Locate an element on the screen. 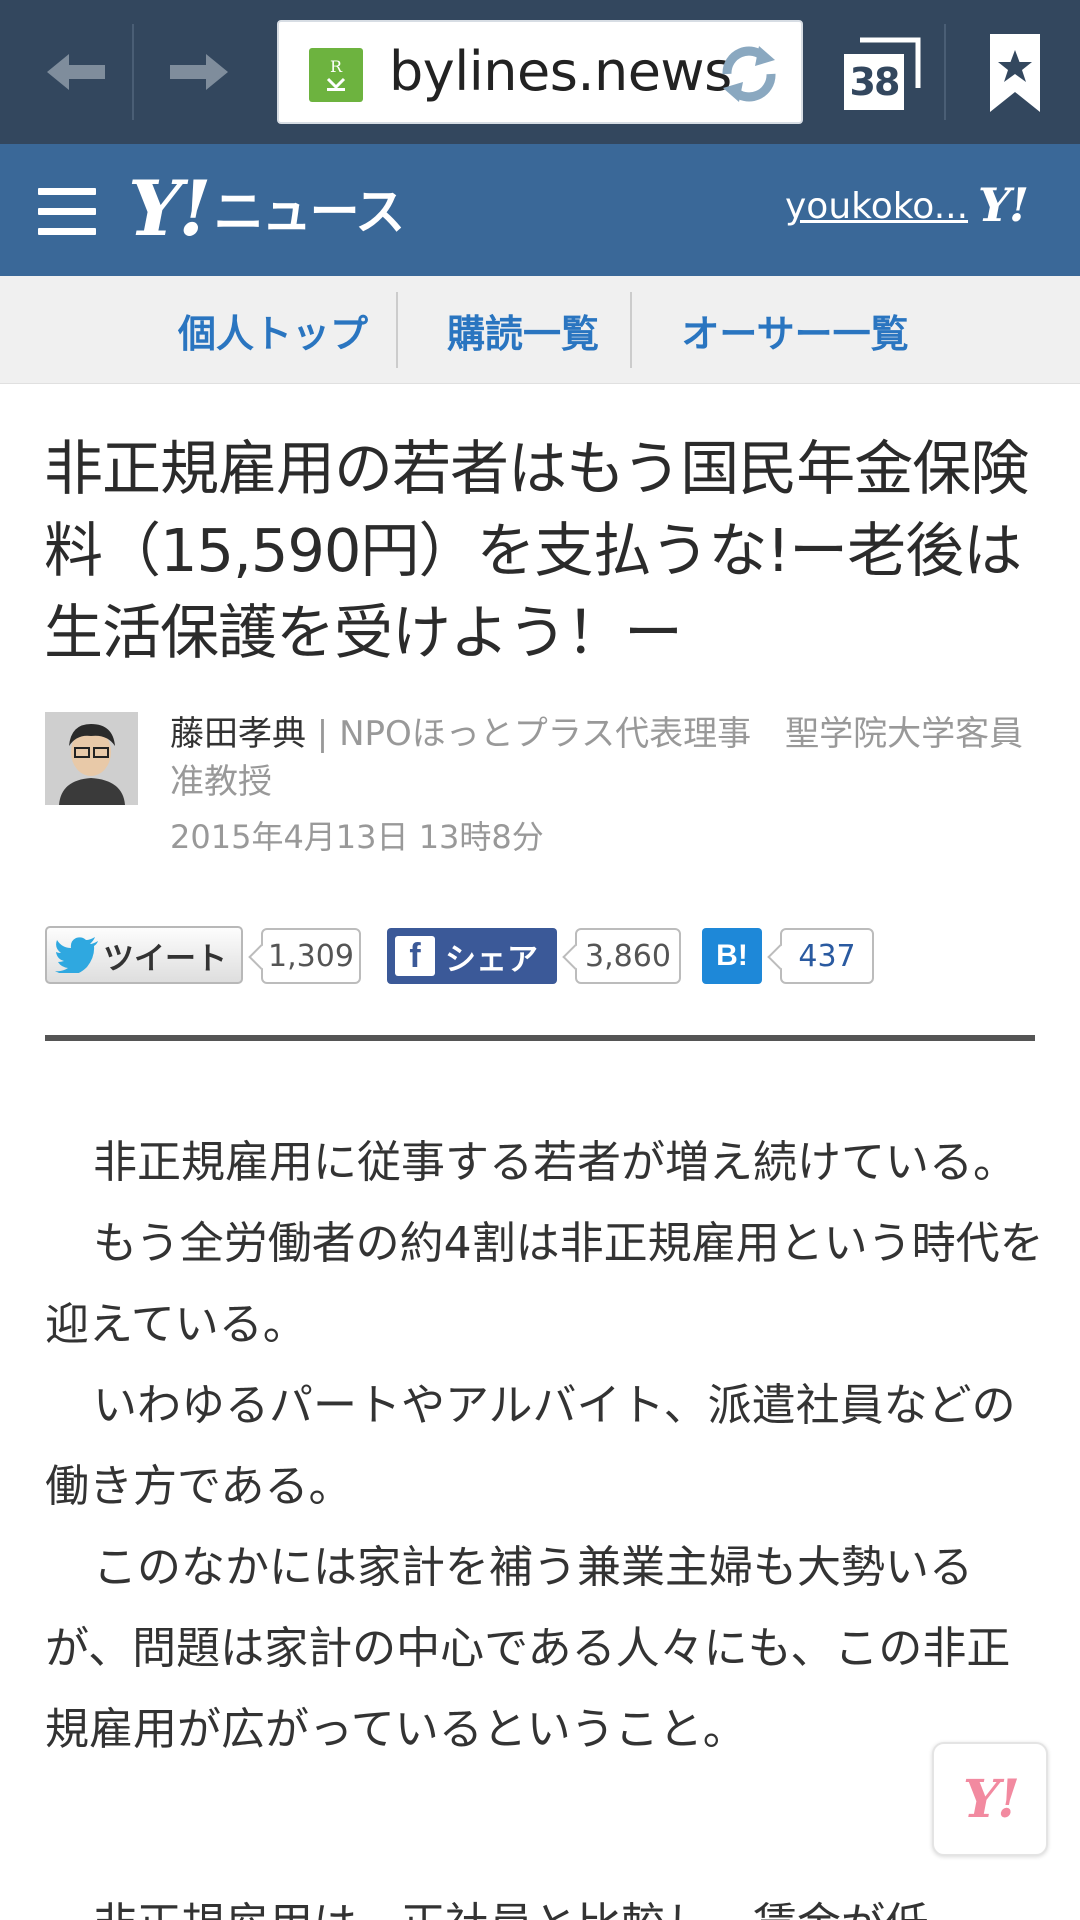 This screenshot has width=1080, height=1920. tweet-button: ツイート is located at coordinates (144, 955).